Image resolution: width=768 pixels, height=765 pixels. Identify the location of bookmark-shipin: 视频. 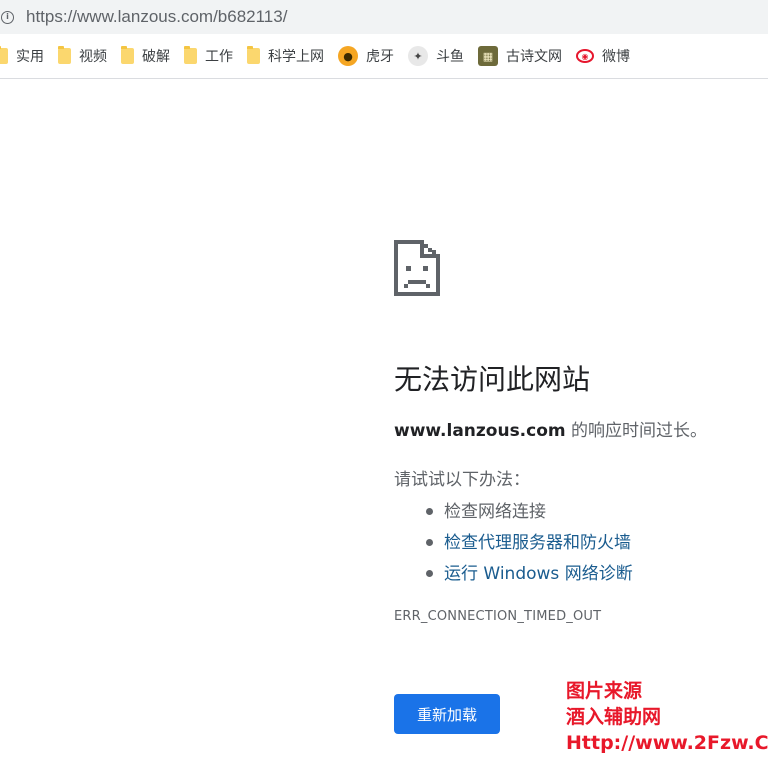
(82, 56).